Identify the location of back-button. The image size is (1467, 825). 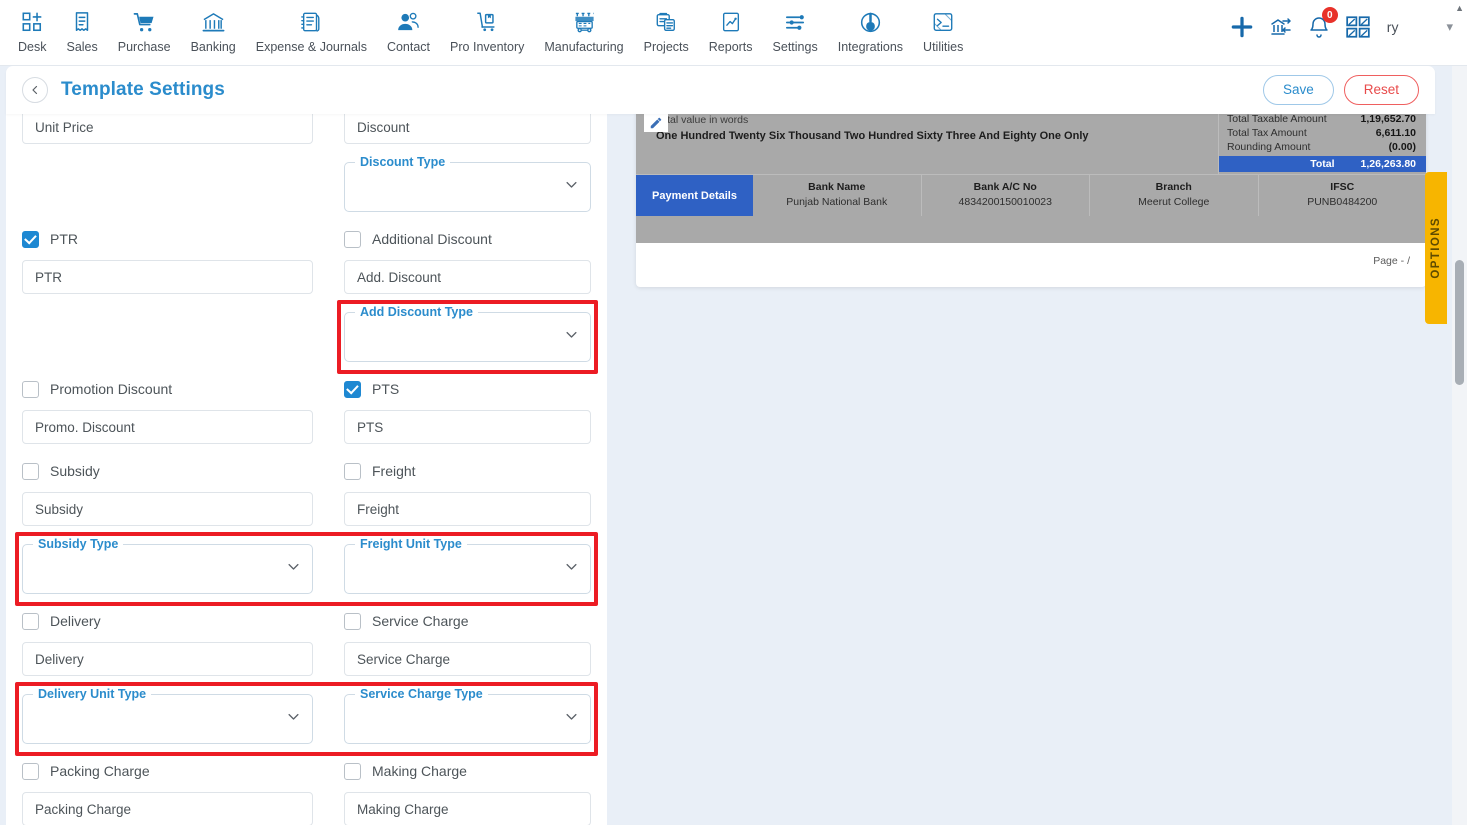
(35, 90).